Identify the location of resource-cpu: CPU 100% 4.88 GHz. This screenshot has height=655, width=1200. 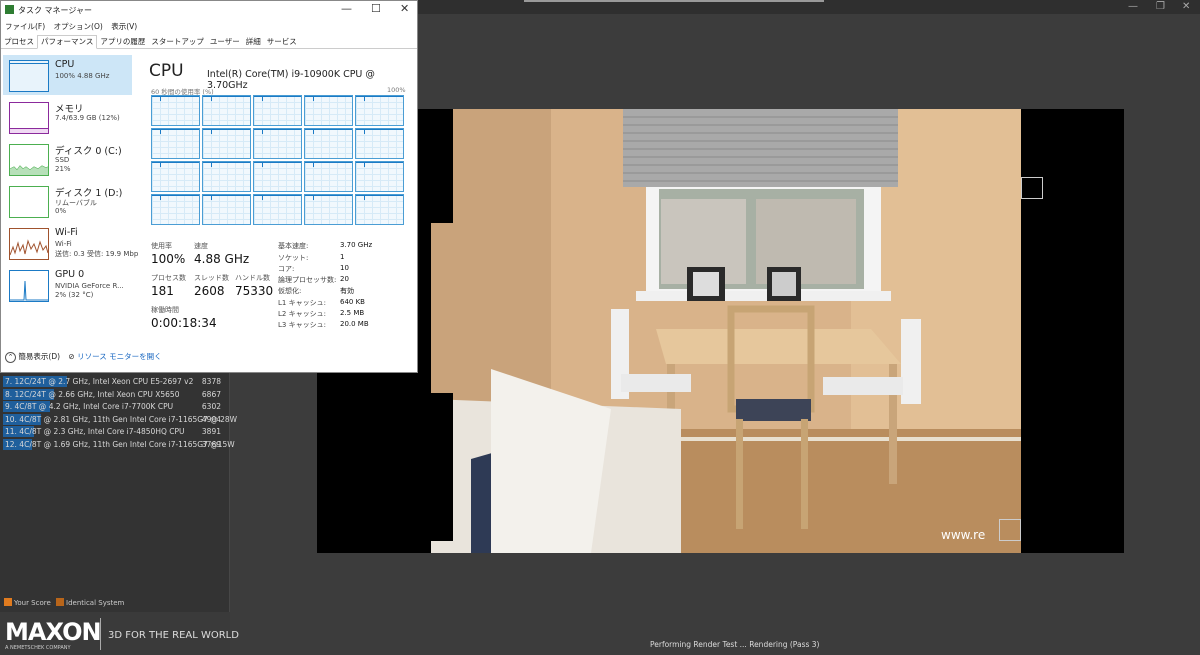
(67, 75).